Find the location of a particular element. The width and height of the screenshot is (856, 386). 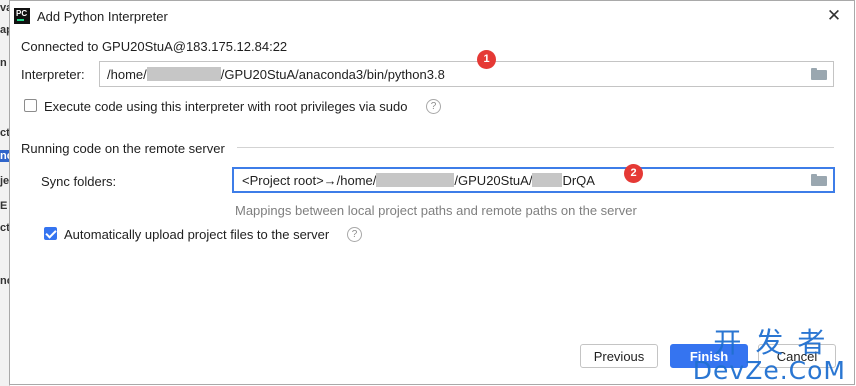

ide-fragment: va is located at coordinates (4, 8).